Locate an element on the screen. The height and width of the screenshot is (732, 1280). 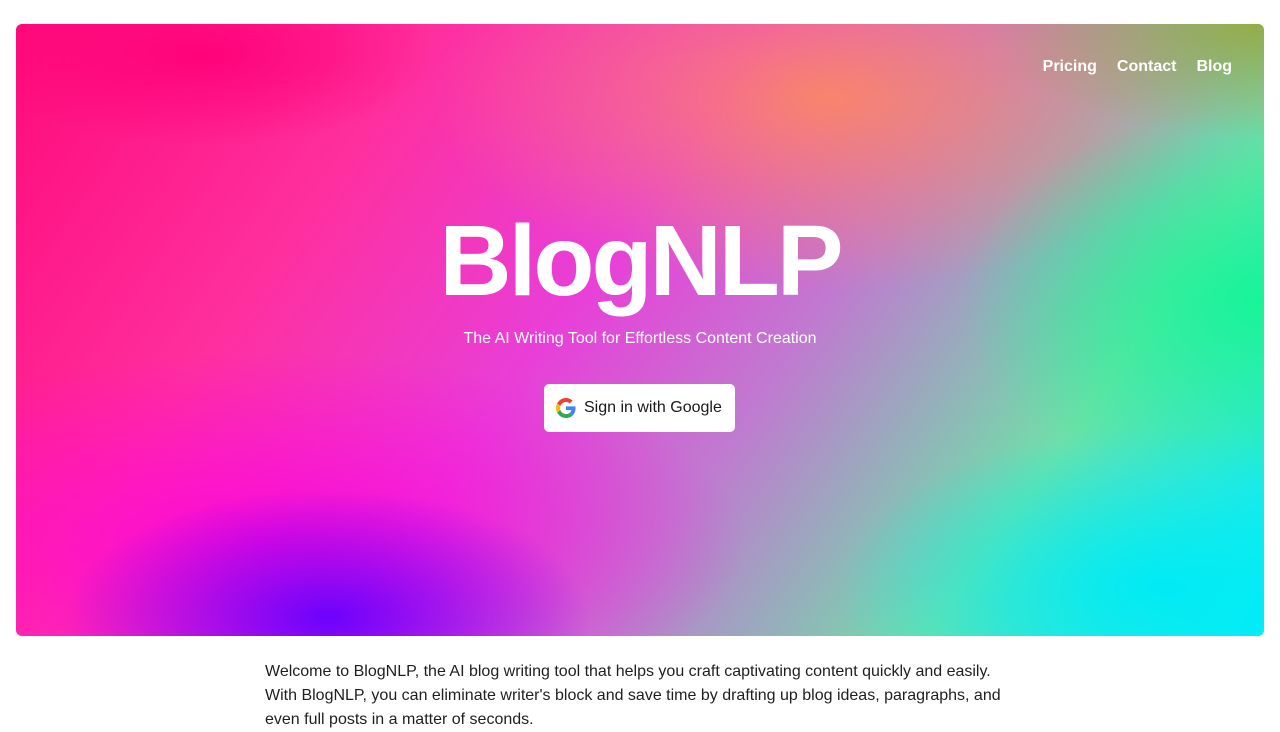
hero-title: BlogNLP is located at coordinates (641, 261).